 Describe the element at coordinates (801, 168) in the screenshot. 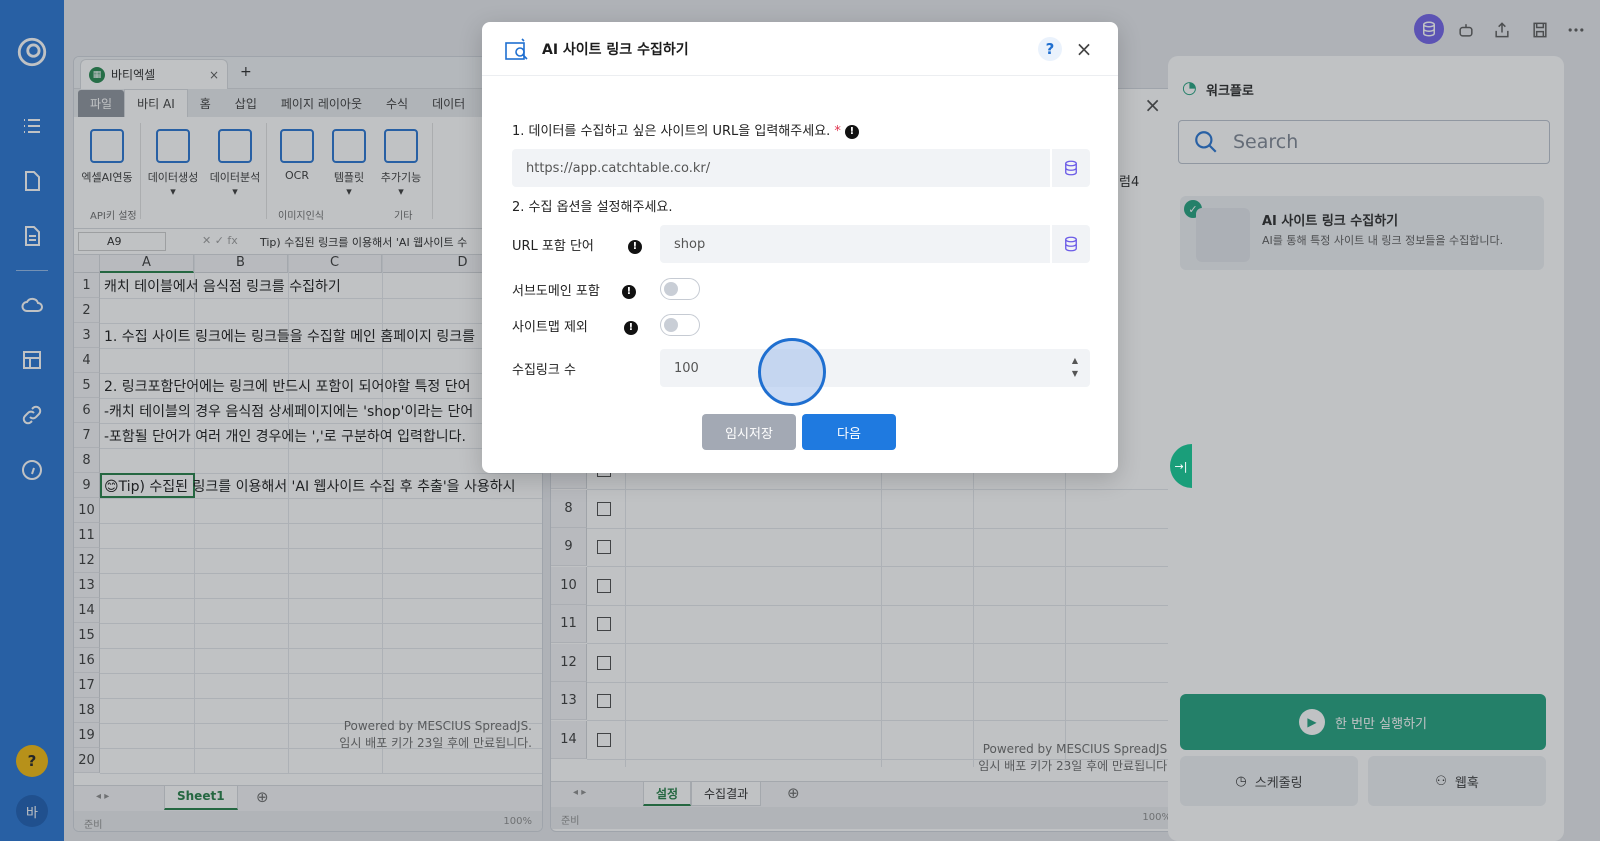

I see `url-input: https://app.catchtable.co.kr/` at that location.